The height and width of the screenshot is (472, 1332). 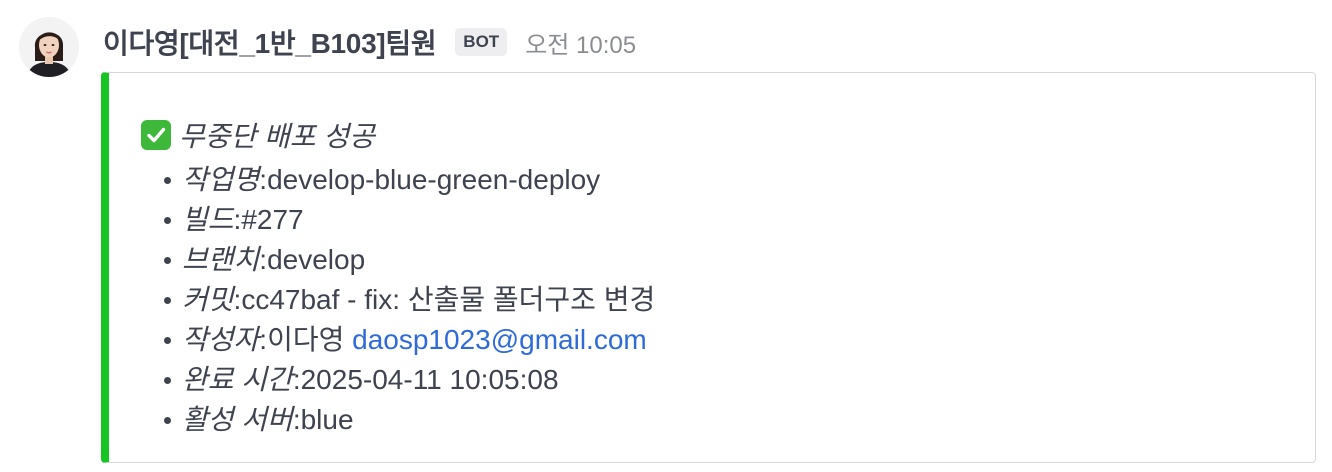 I want to click on field-label: 빌드, so click(x=208, y=219).